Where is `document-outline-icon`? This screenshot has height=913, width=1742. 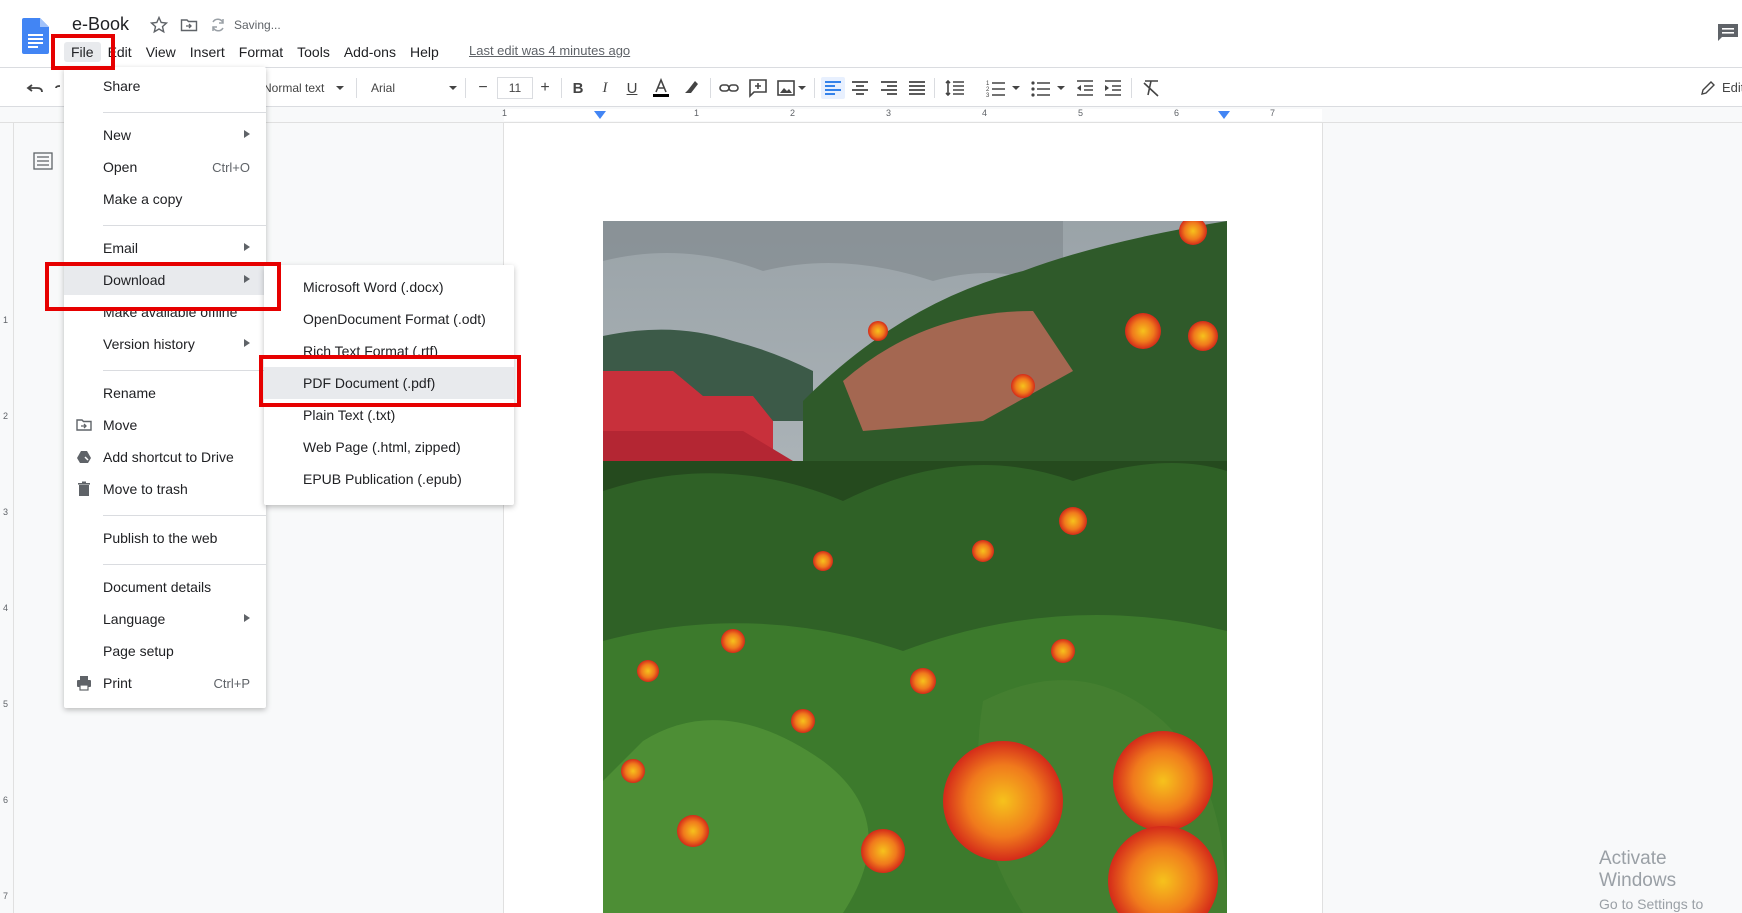 document-outline-icon is located at coordinates (43, 161).